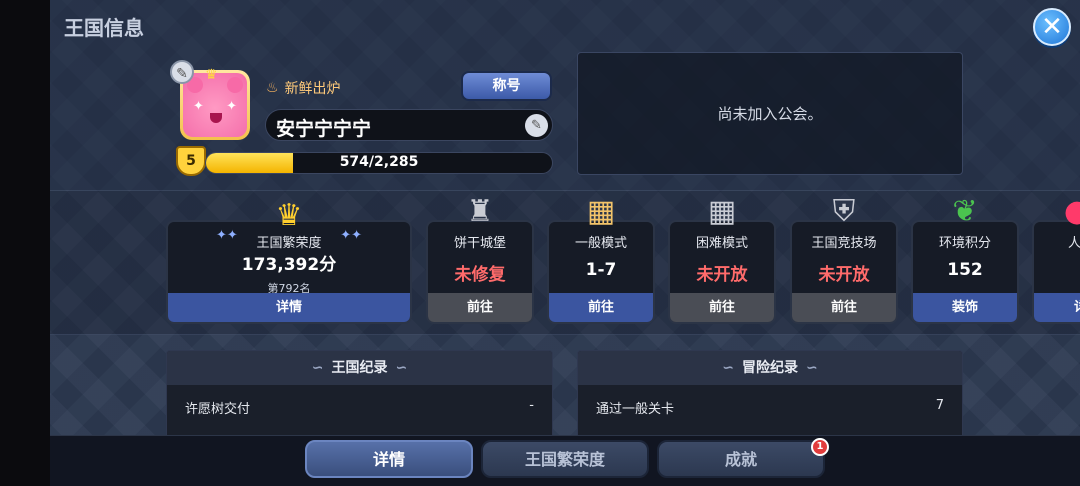  Describe the element at coordinates (289, 265) in the screenshot. I see `card-value: 173,392分` at that location.